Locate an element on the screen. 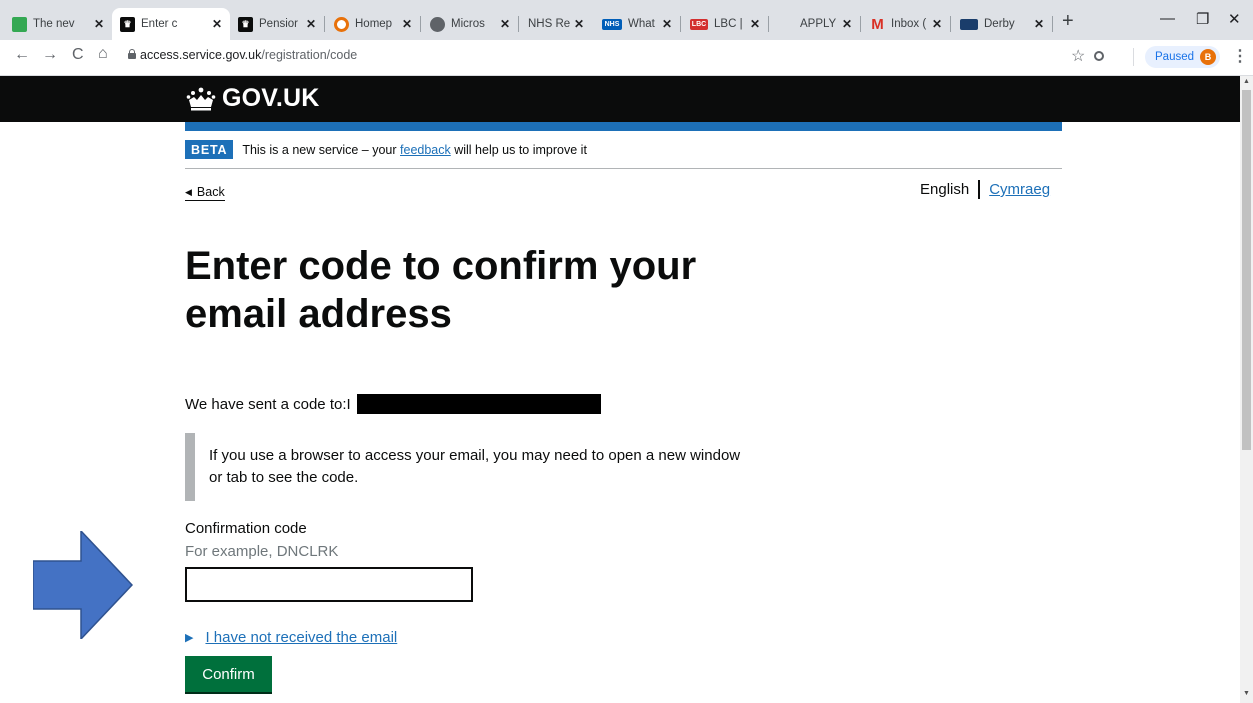 The width and height of the screenshot is (1253, 703). header-blue-bar is located at coordinates (623, 126).